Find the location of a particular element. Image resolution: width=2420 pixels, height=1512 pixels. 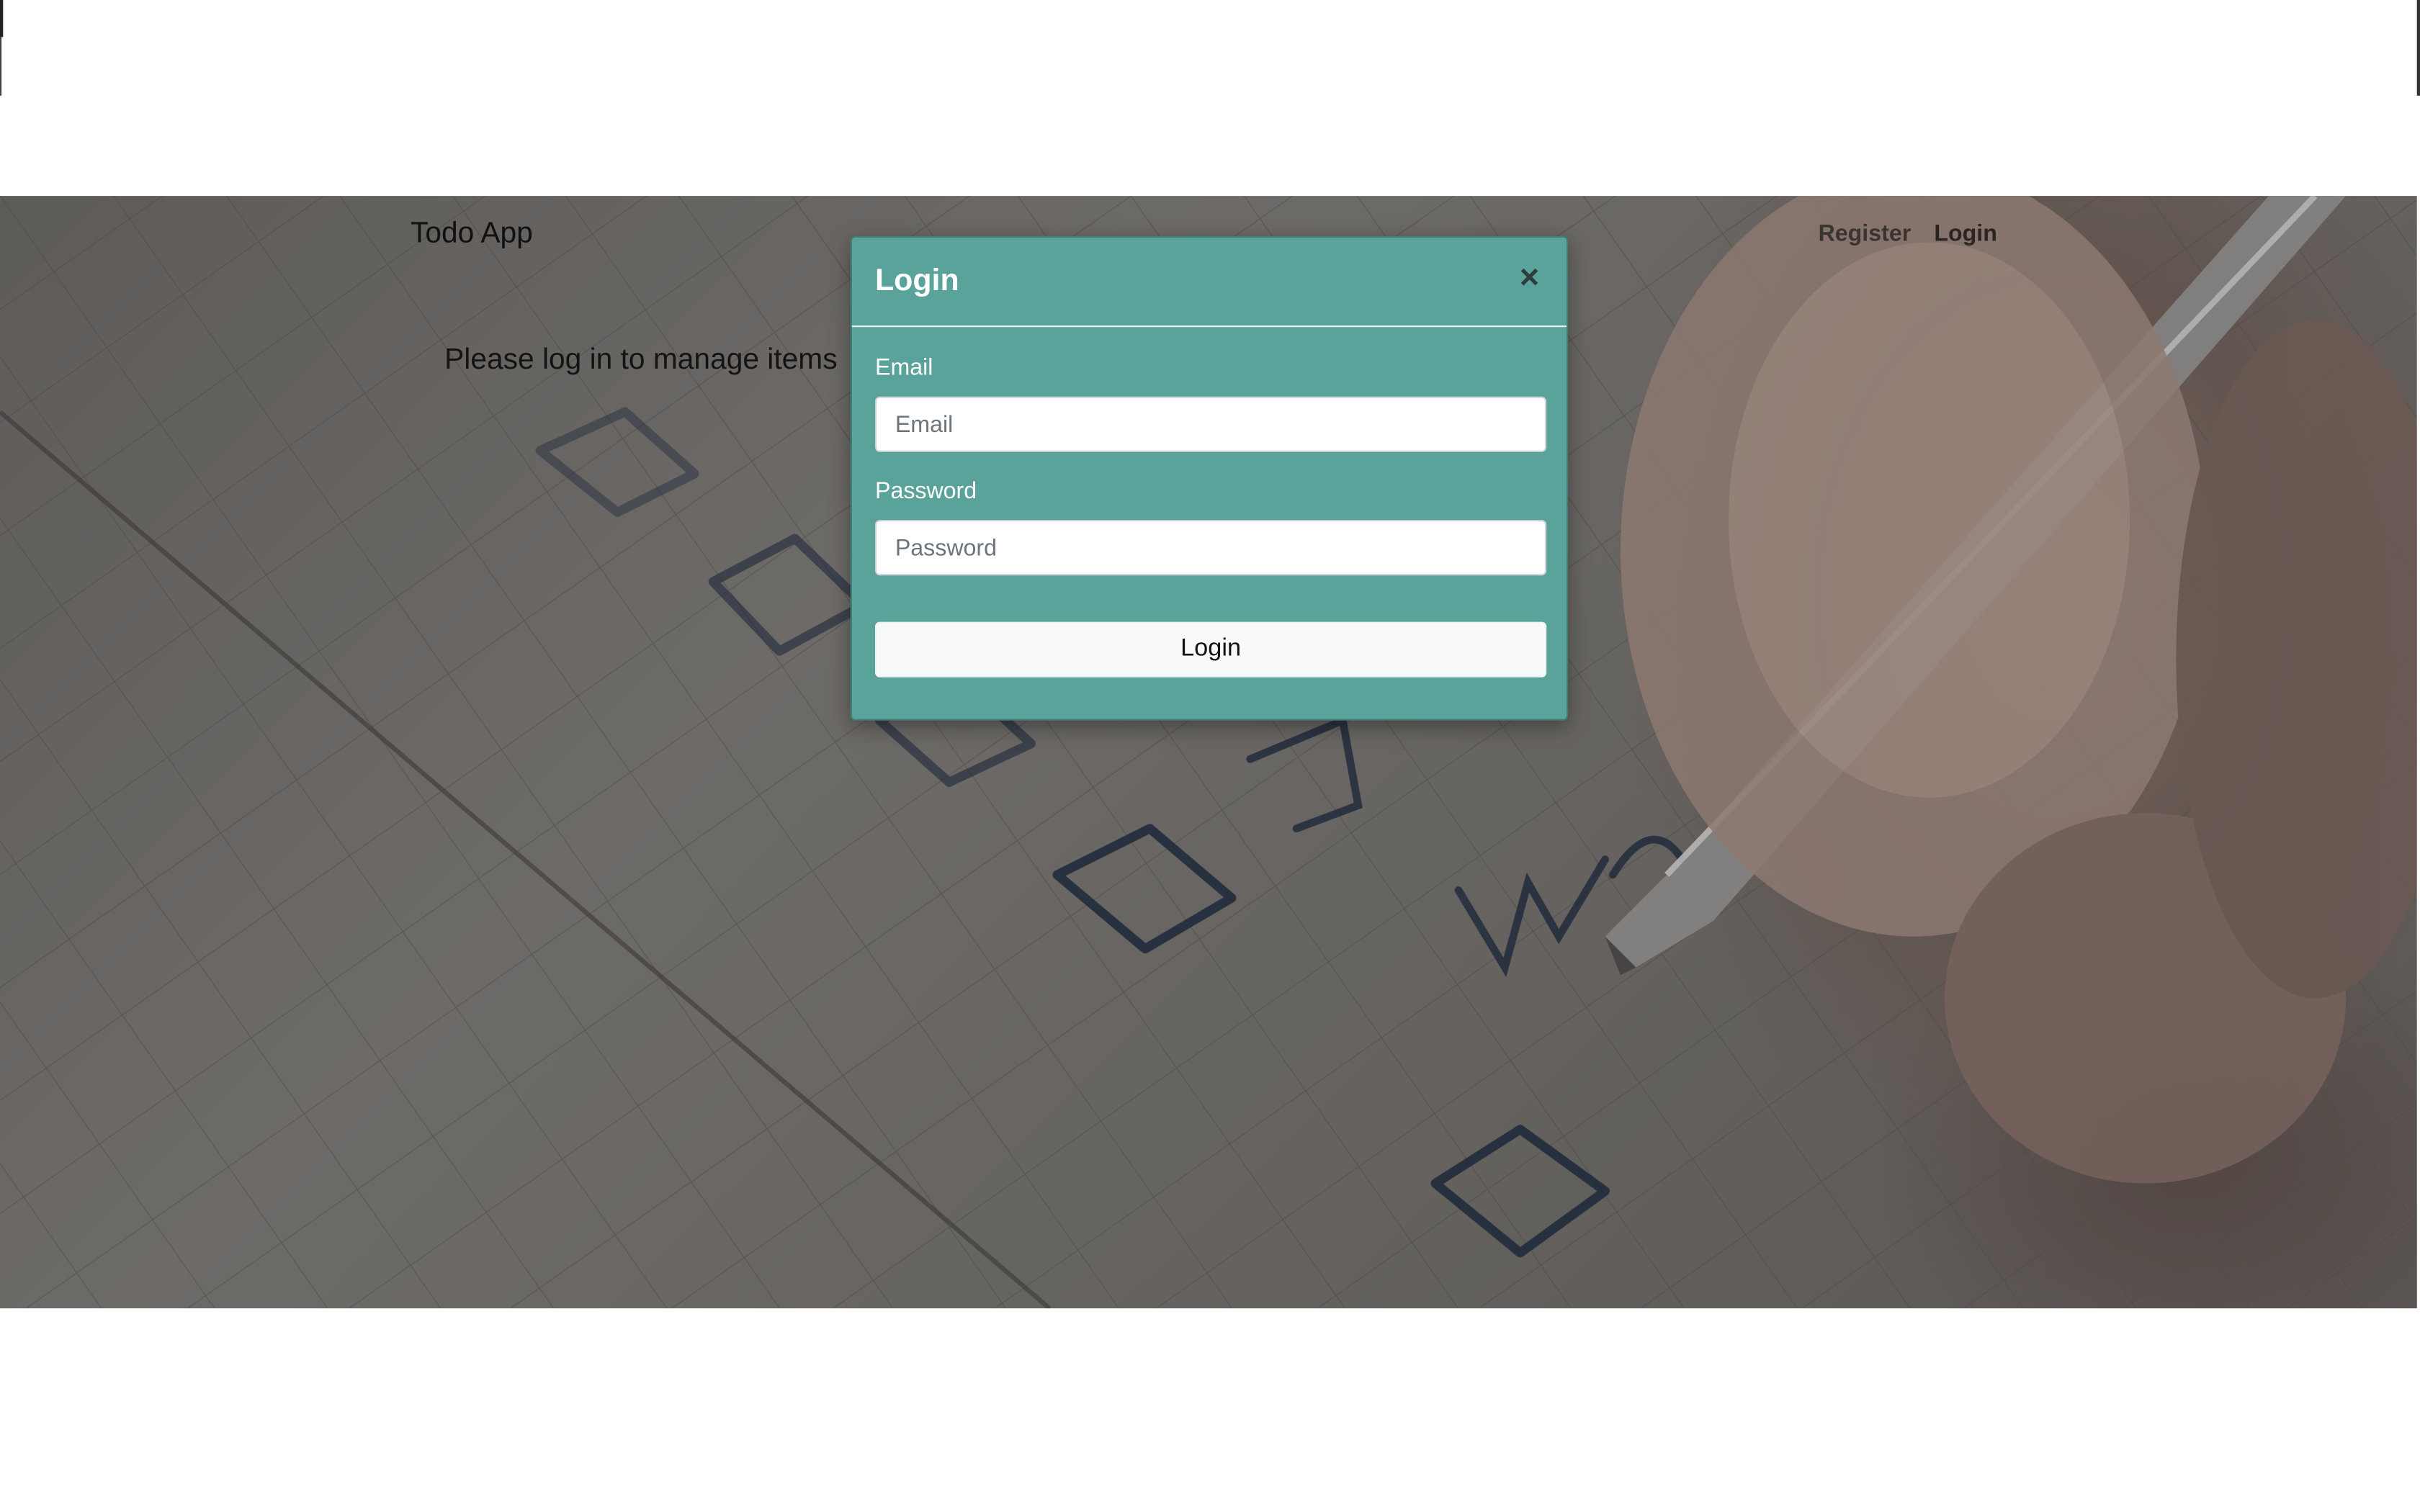

nav-links: Register Login is located at coordinates (1908, 233).